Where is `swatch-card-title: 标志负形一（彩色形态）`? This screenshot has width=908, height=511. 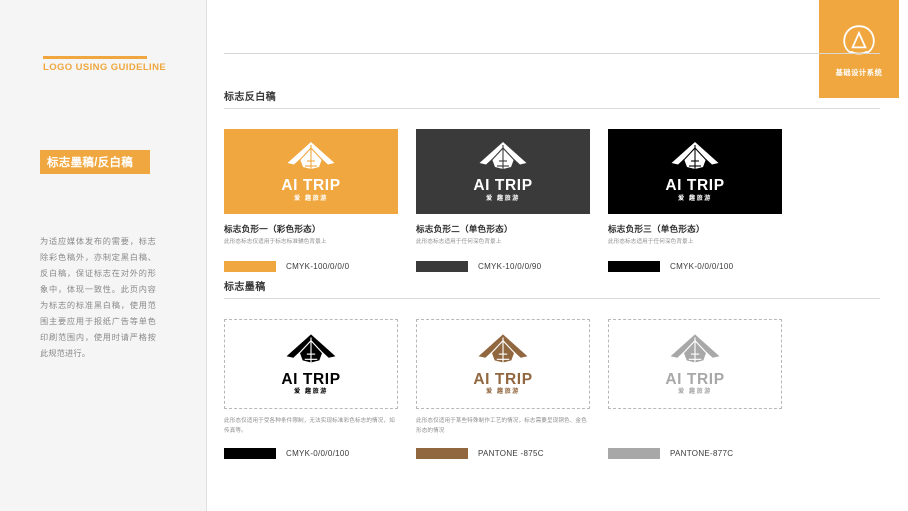 swatch-card-title: 标志负形一（彩色形态） is located at coordinates (272, 229).